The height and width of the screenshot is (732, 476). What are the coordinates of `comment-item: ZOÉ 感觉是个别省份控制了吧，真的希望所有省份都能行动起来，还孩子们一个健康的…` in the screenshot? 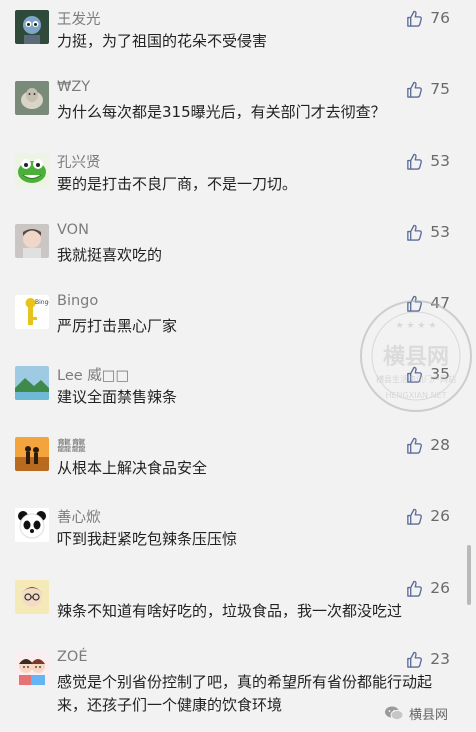 It's located at (238, 677).